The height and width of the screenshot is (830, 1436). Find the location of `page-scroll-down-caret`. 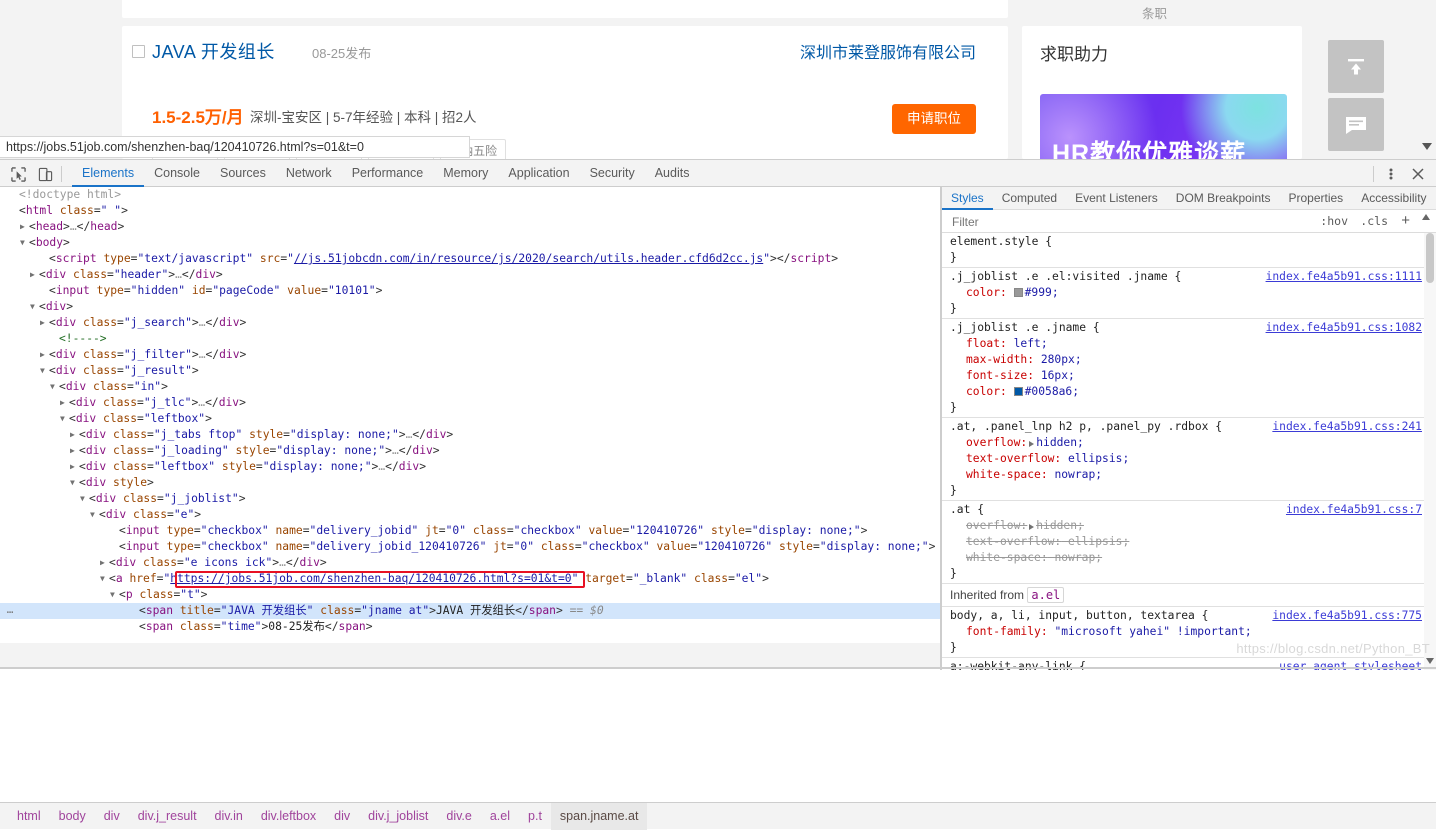

page-scroll-down-caret is located at coordinates (1427, 146).